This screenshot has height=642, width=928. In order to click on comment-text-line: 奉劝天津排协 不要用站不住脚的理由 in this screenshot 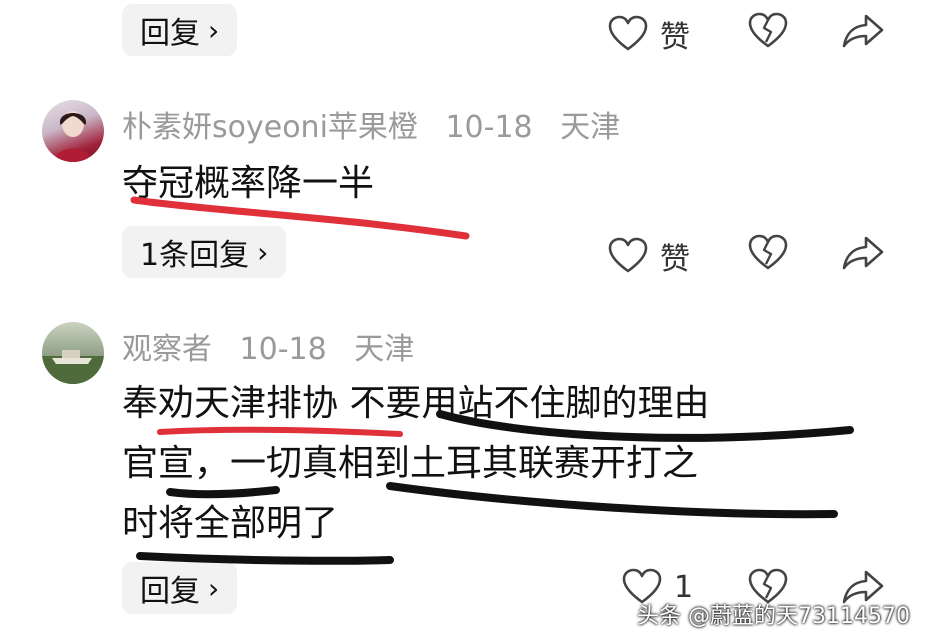, I will do `click(416, 403)`.